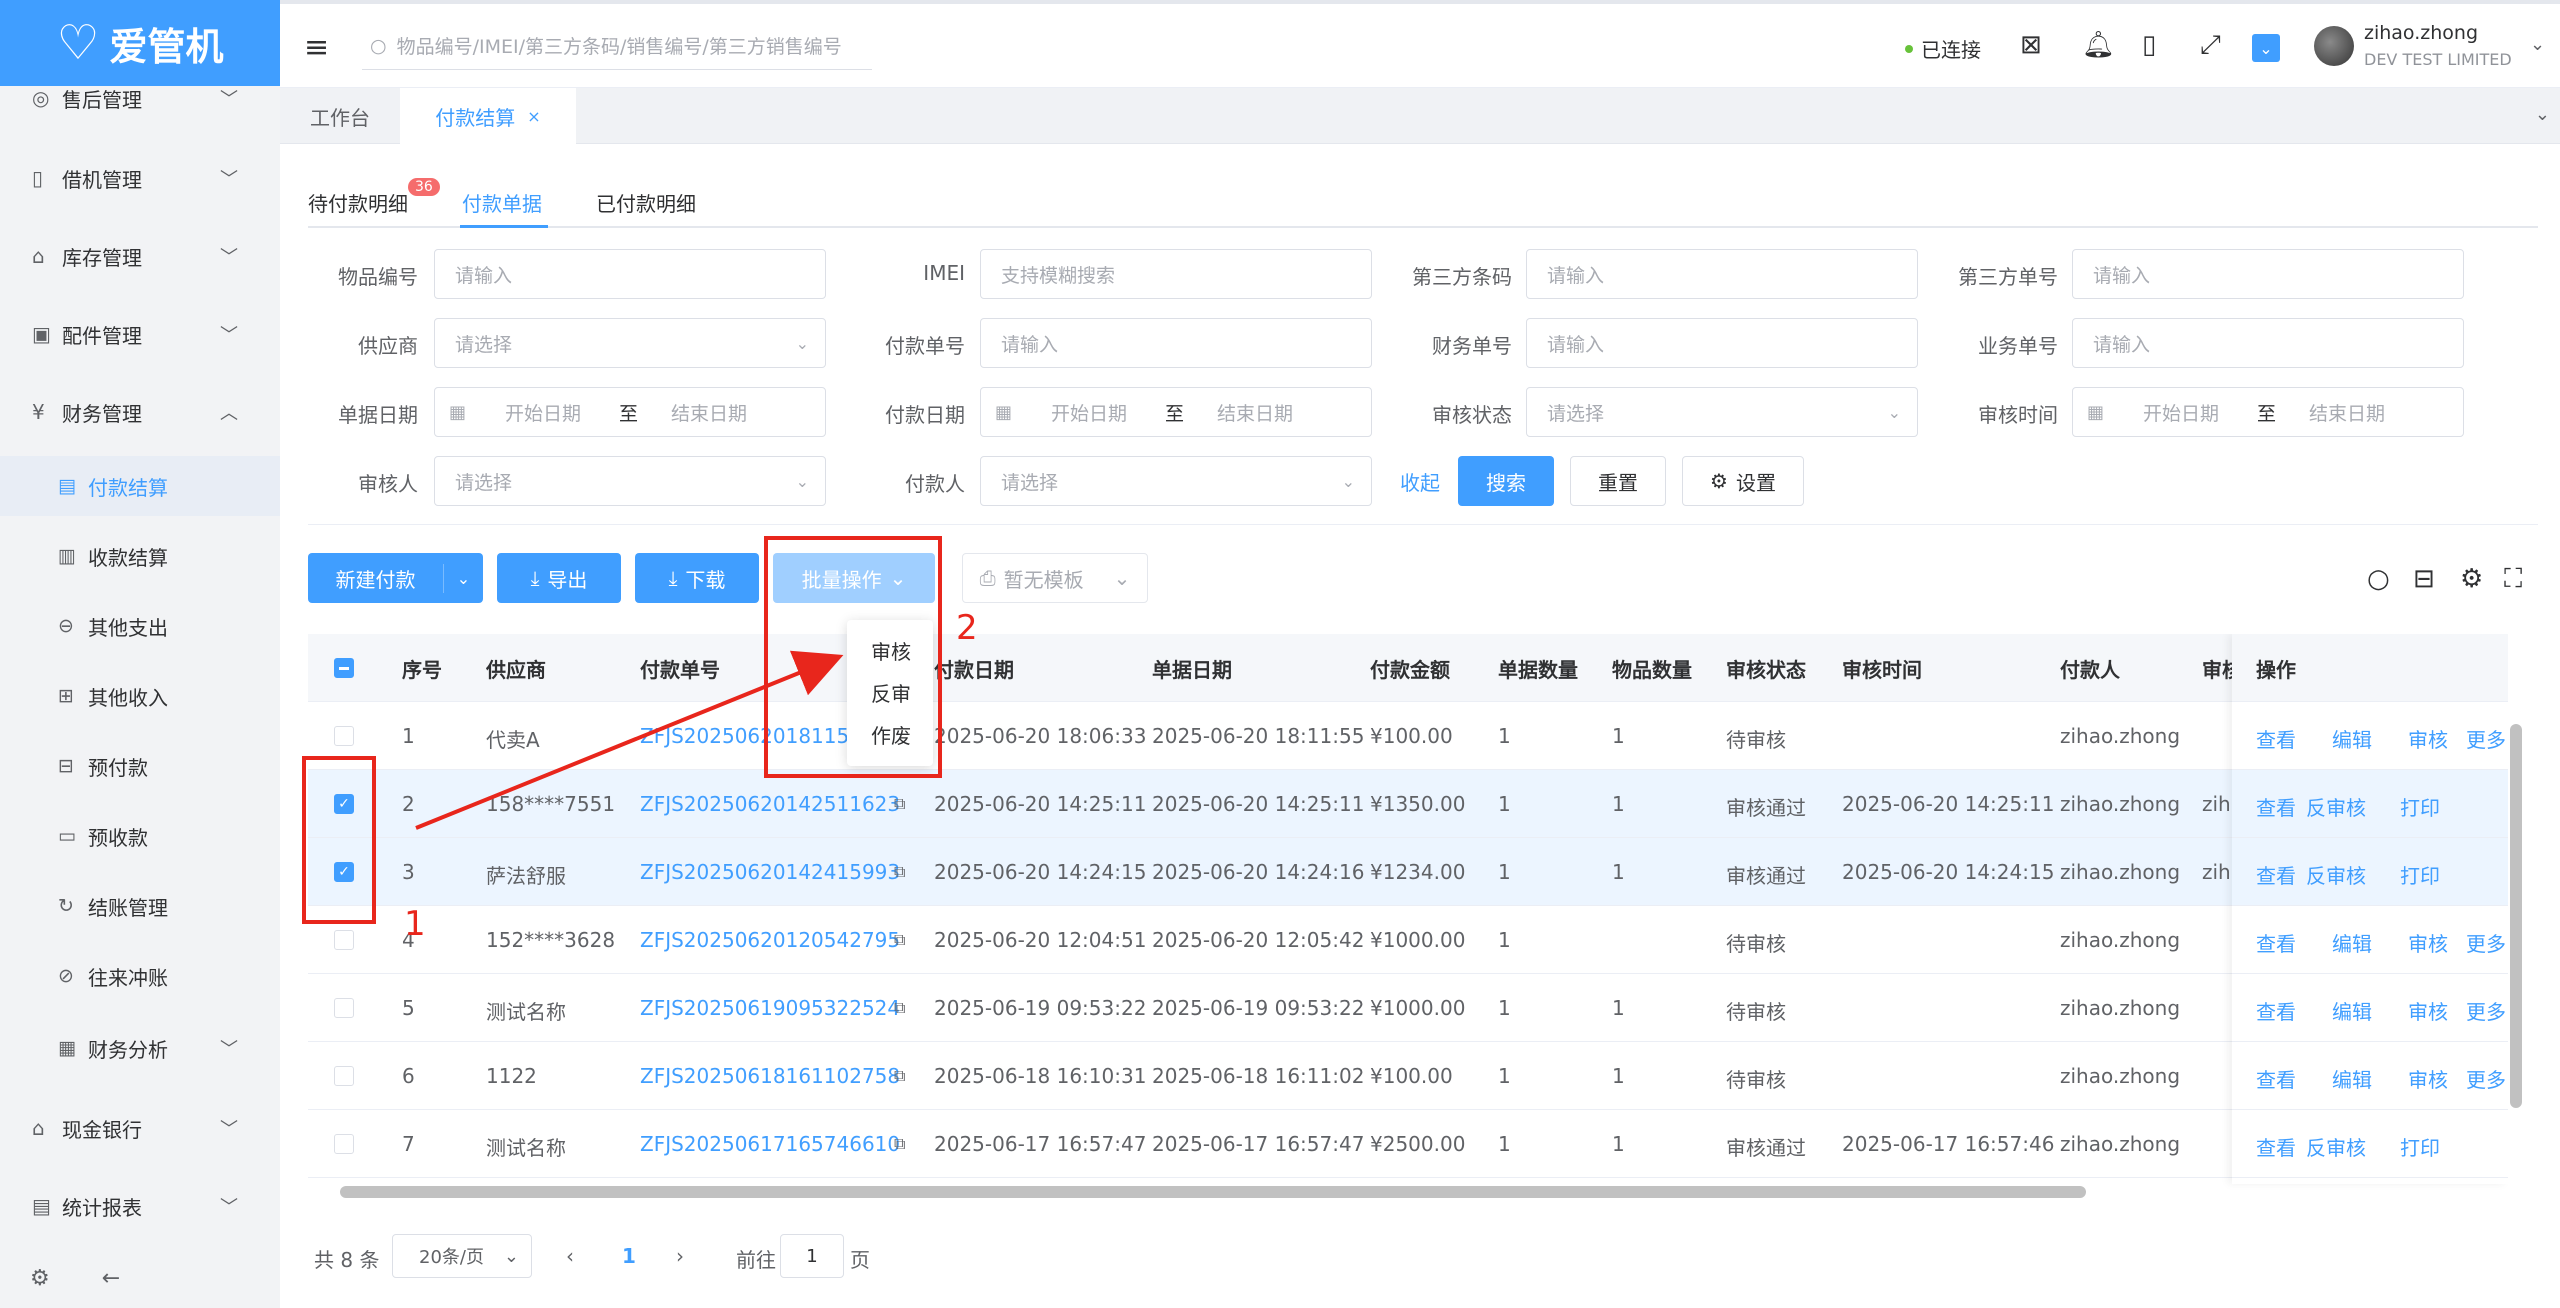 This screenshot has height=1308, width=2560. Describe the element at coordinates (140, 412) in the screenshot. I see `sidebar-item-finance: ¥ 财务管理 ︿` at that location.